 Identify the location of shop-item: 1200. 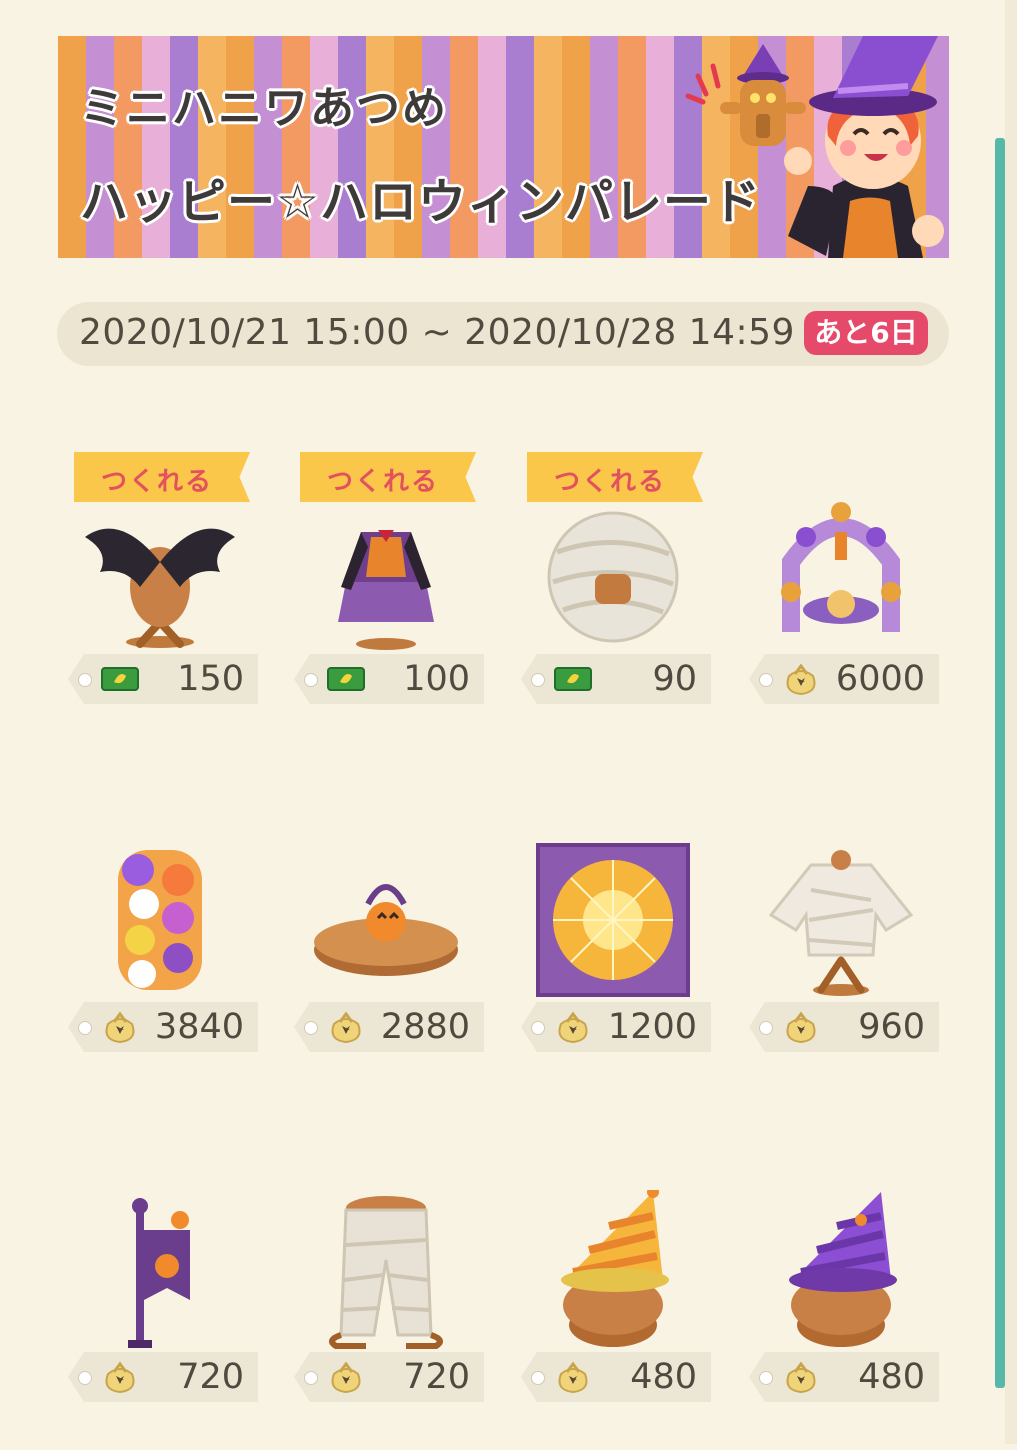
(613, 950).